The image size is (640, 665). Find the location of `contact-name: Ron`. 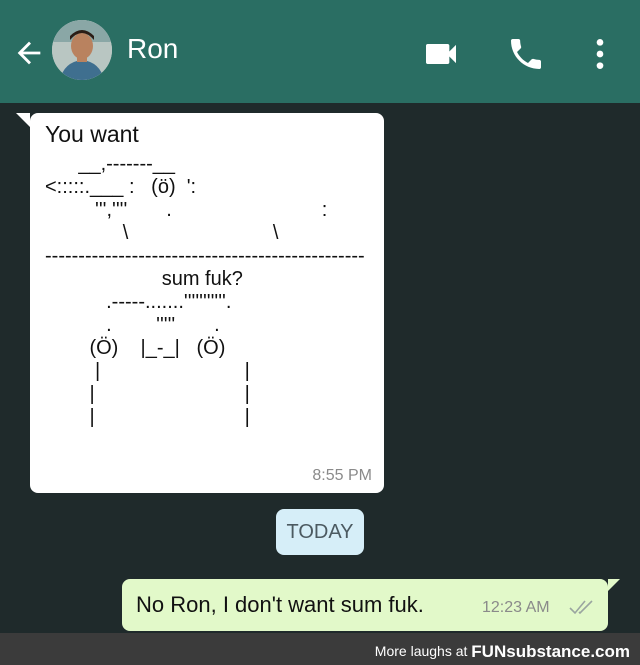

contact-name: Ron is located at coordinates (152, 49).